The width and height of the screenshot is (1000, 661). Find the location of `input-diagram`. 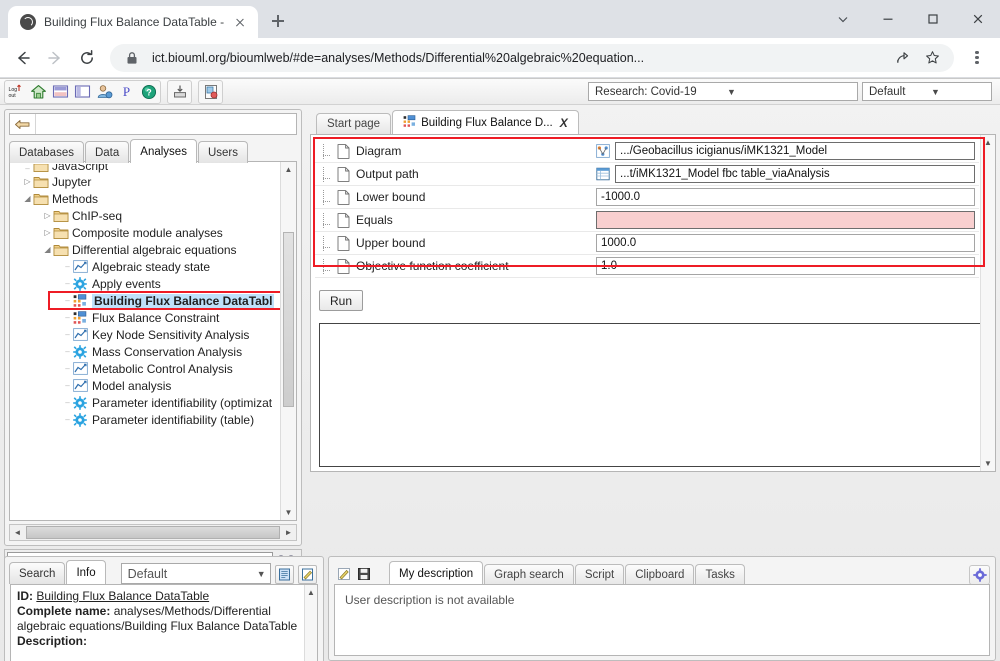

input-diagram is located at coordinates (795, 151).